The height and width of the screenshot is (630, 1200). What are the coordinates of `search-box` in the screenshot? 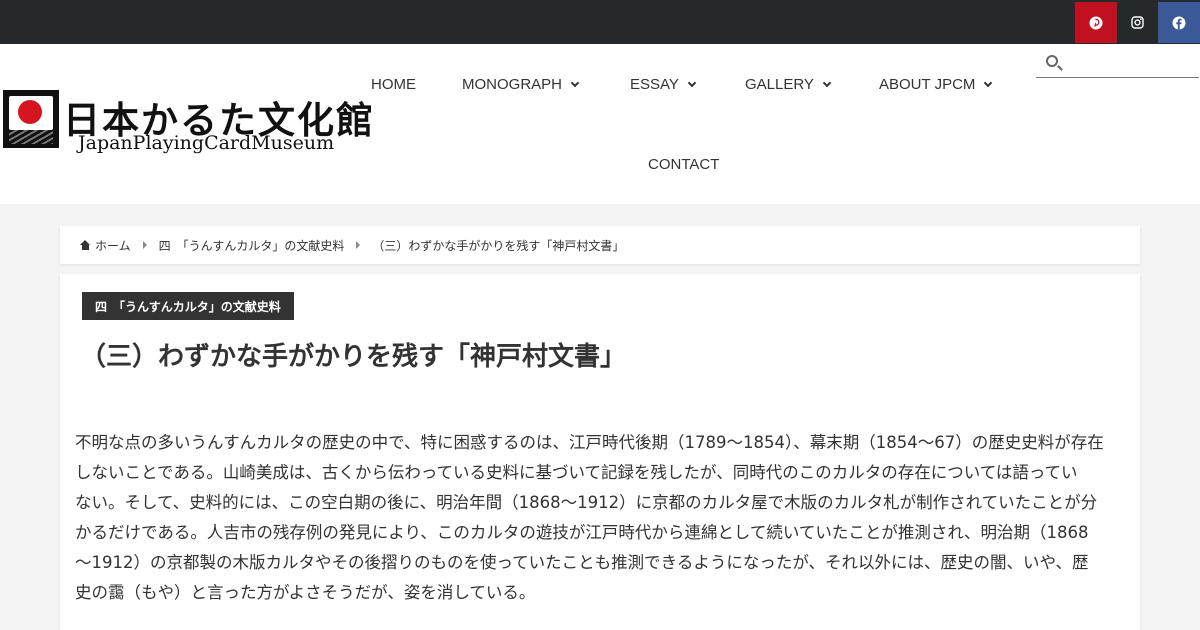 It's located at (1117, 63).